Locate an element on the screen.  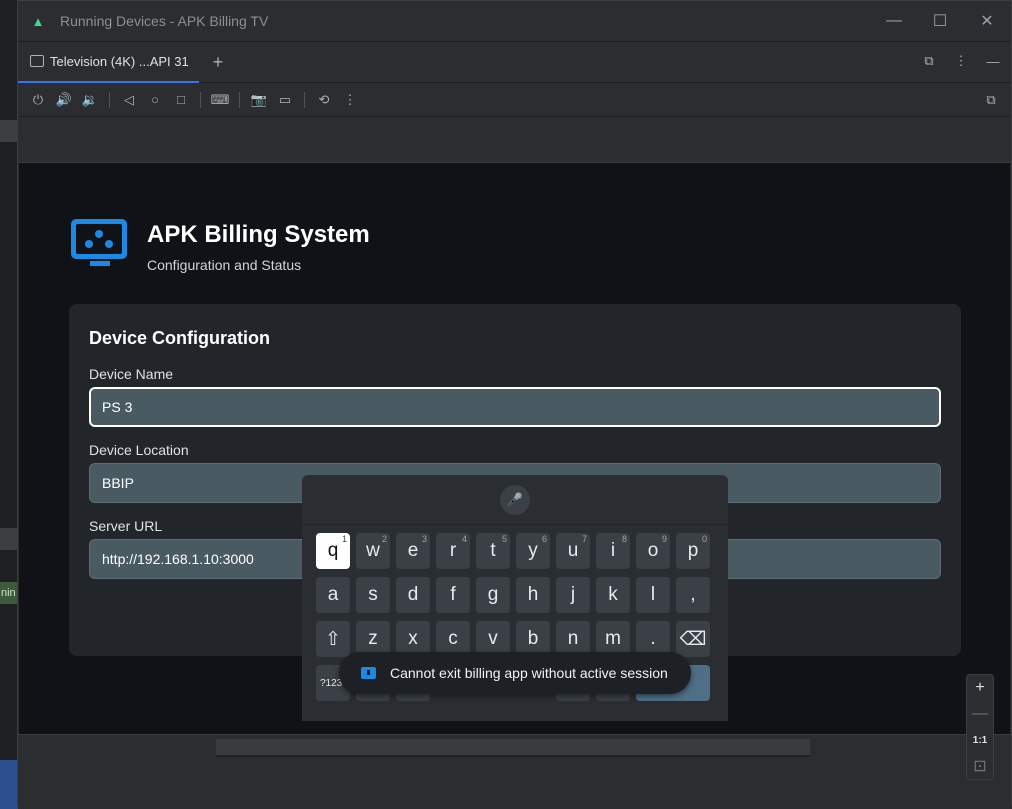
tv-stand is located at coordinates (513, 748).